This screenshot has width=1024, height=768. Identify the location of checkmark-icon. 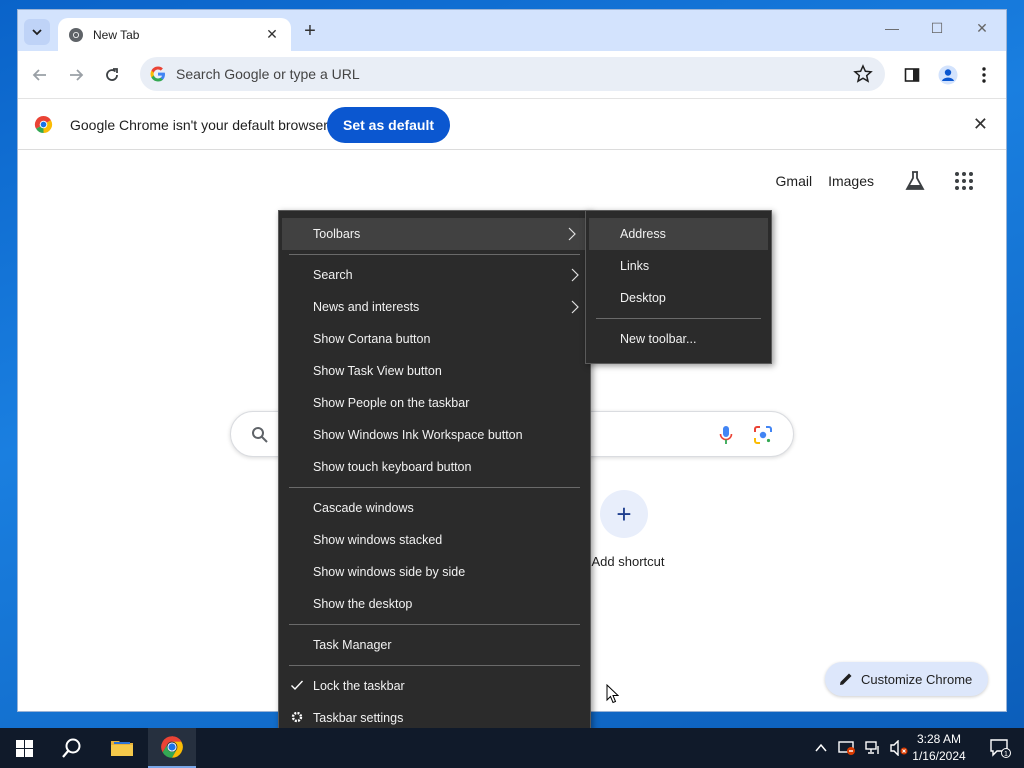
(297, 685).